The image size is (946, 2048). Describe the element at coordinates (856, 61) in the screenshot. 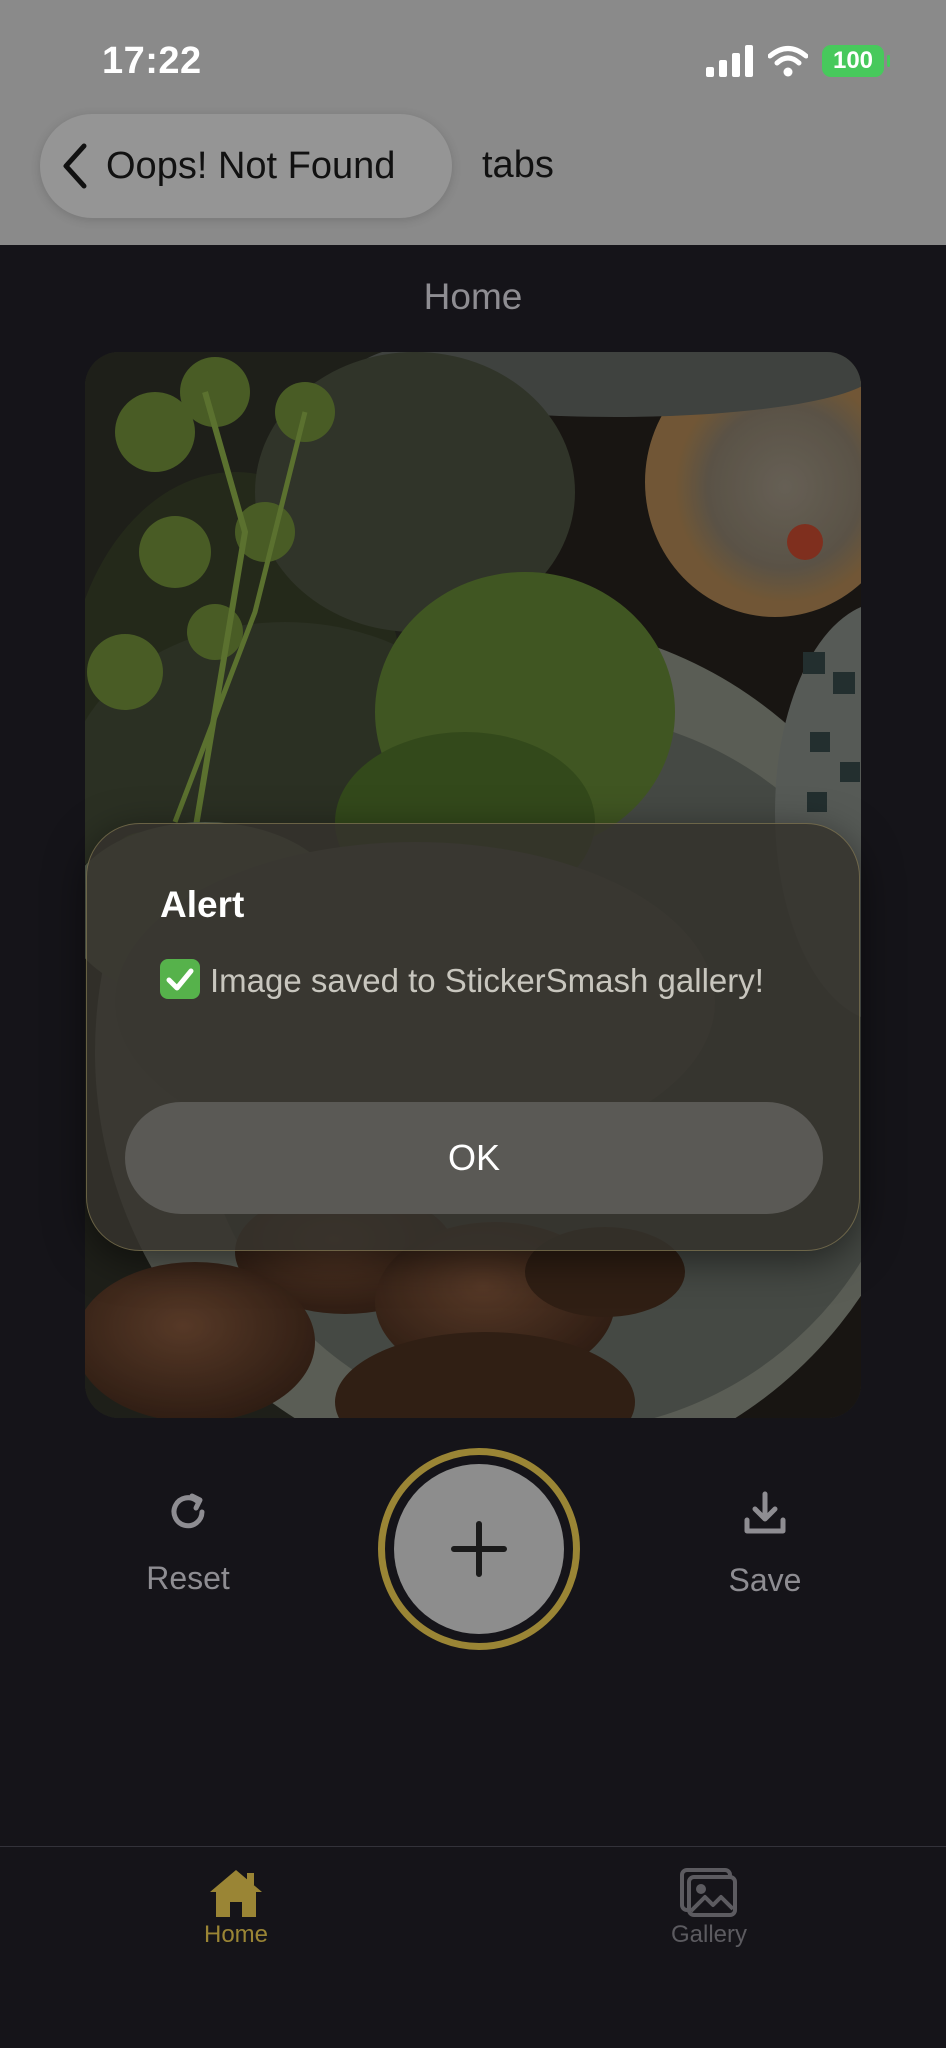

I see `battery-indicator: 100` at that location.